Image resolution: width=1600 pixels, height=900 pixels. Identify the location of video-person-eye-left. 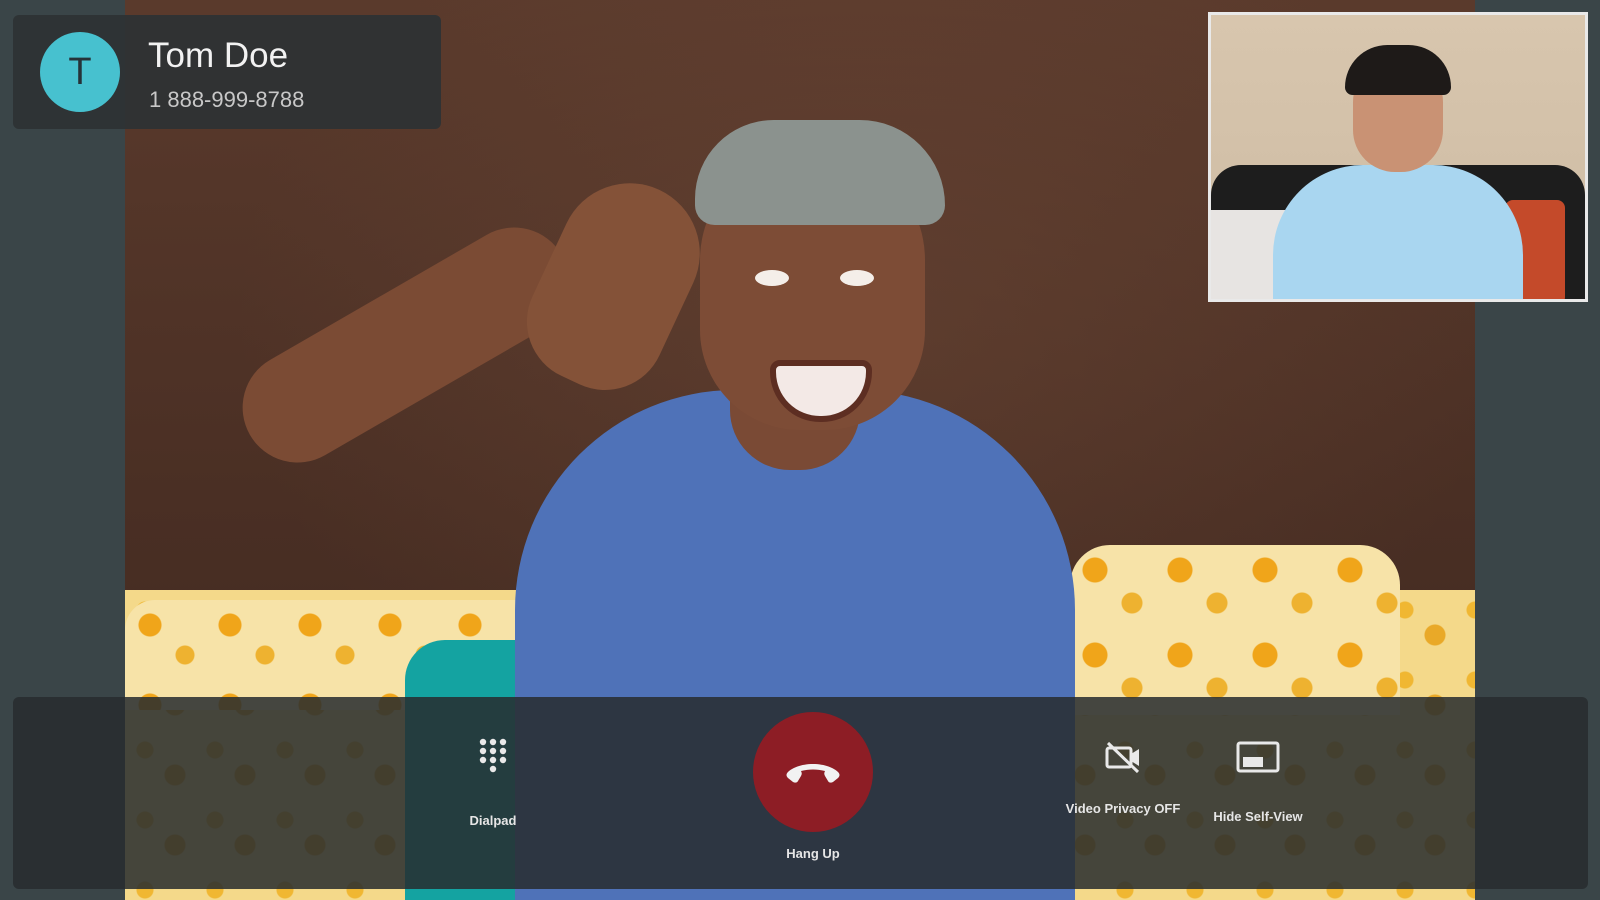
(772, 278).